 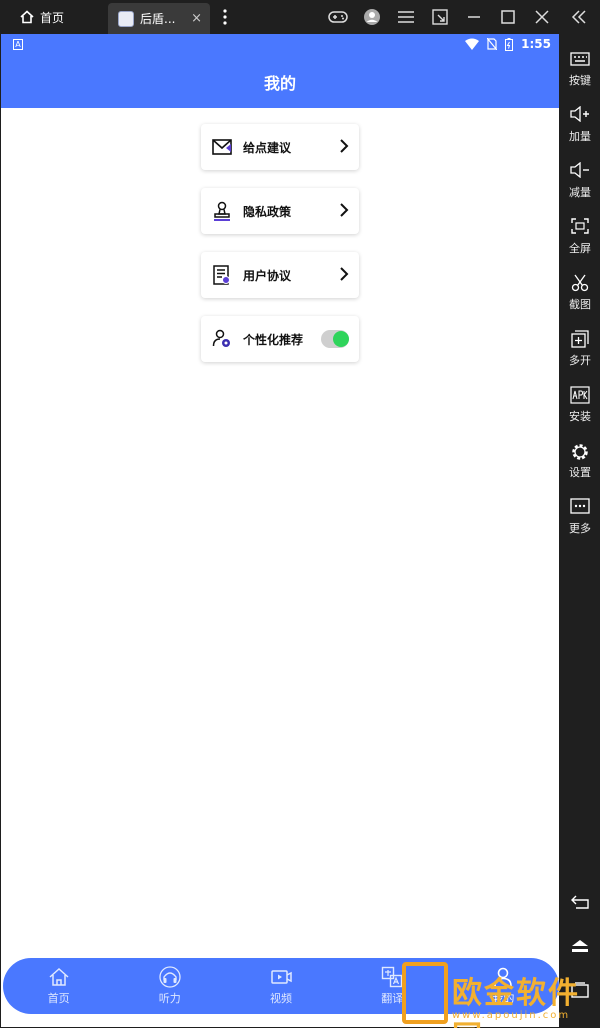 What do you see at coordinates (474, 17) in the screenshot?
I see `minimize-icon` at bounding box center [474, 17].